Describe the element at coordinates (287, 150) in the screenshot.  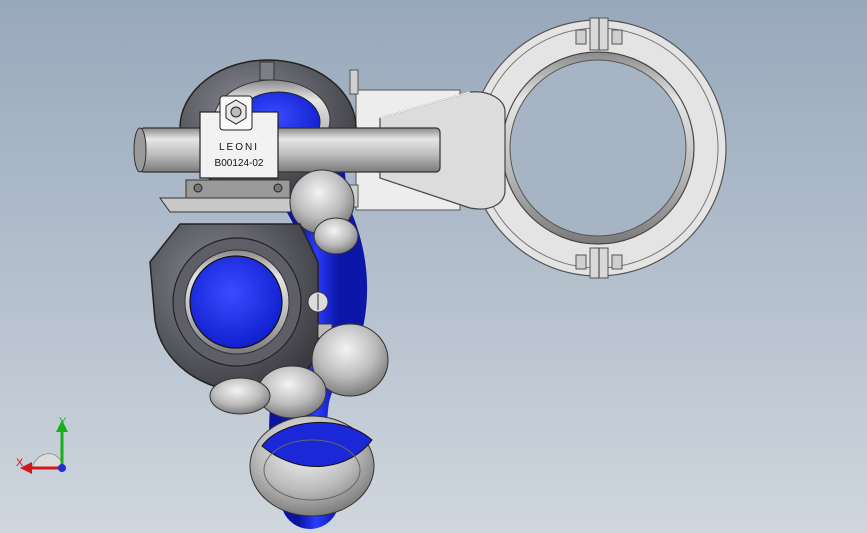
I see `mounting-rod` at that location.